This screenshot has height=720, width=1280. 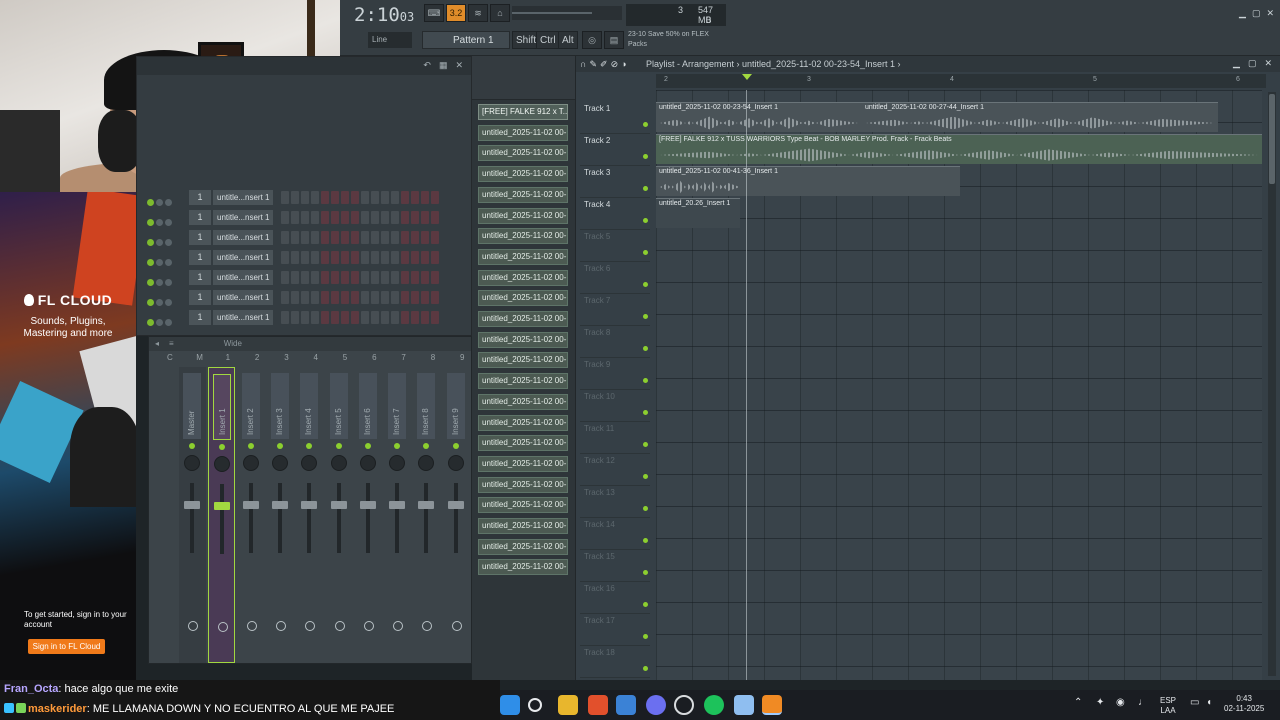 I want to click on track-enable-led, so click(x=338, y=446).